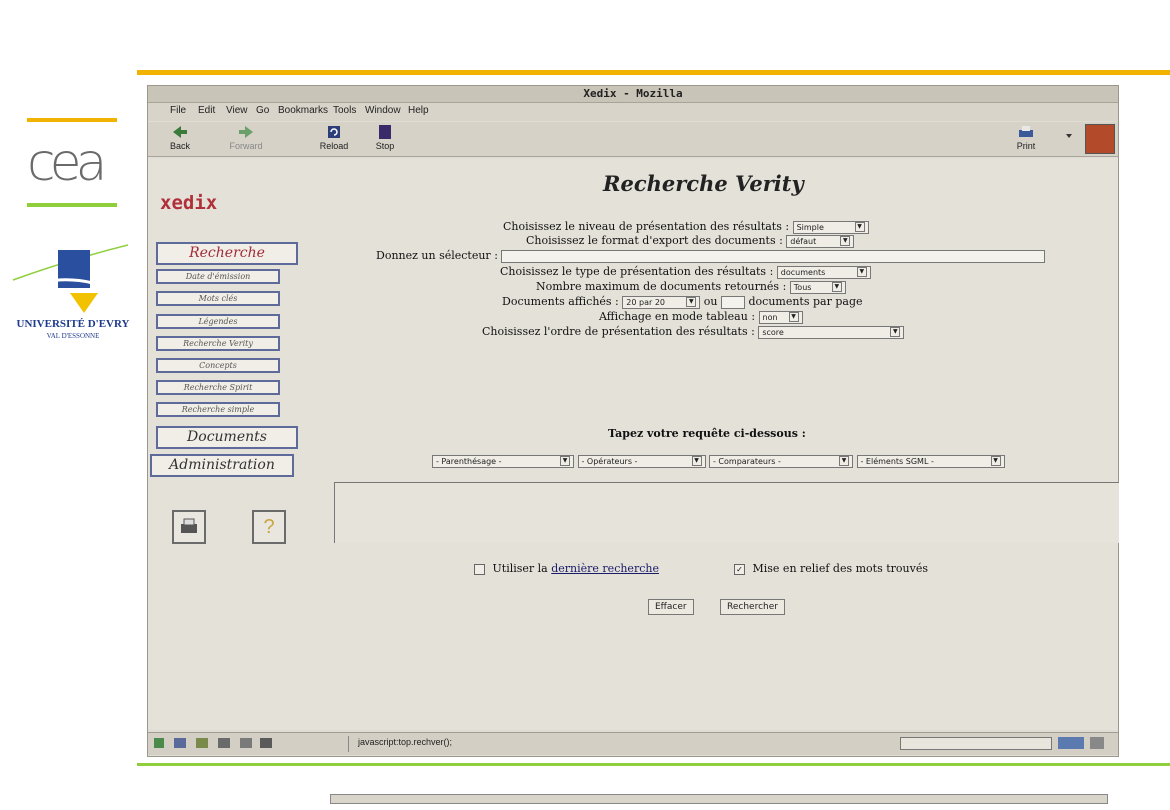 The image size is (1170, 810). I want to click on nav-documents: Documents, so click(227, 437).